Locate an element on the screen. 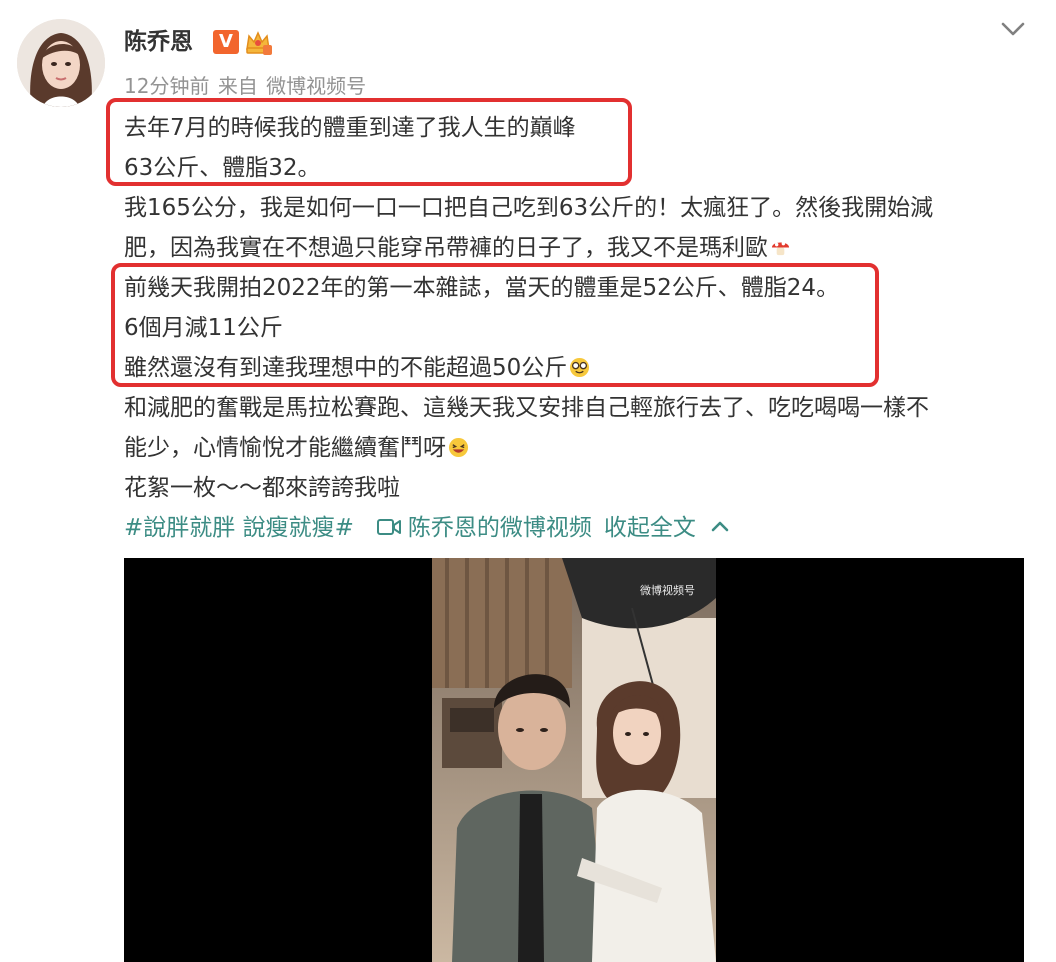 The width and height of the screenshot is (1056, 962). content-line: 6個月減11公斤 is located at coordinates (203, 328).